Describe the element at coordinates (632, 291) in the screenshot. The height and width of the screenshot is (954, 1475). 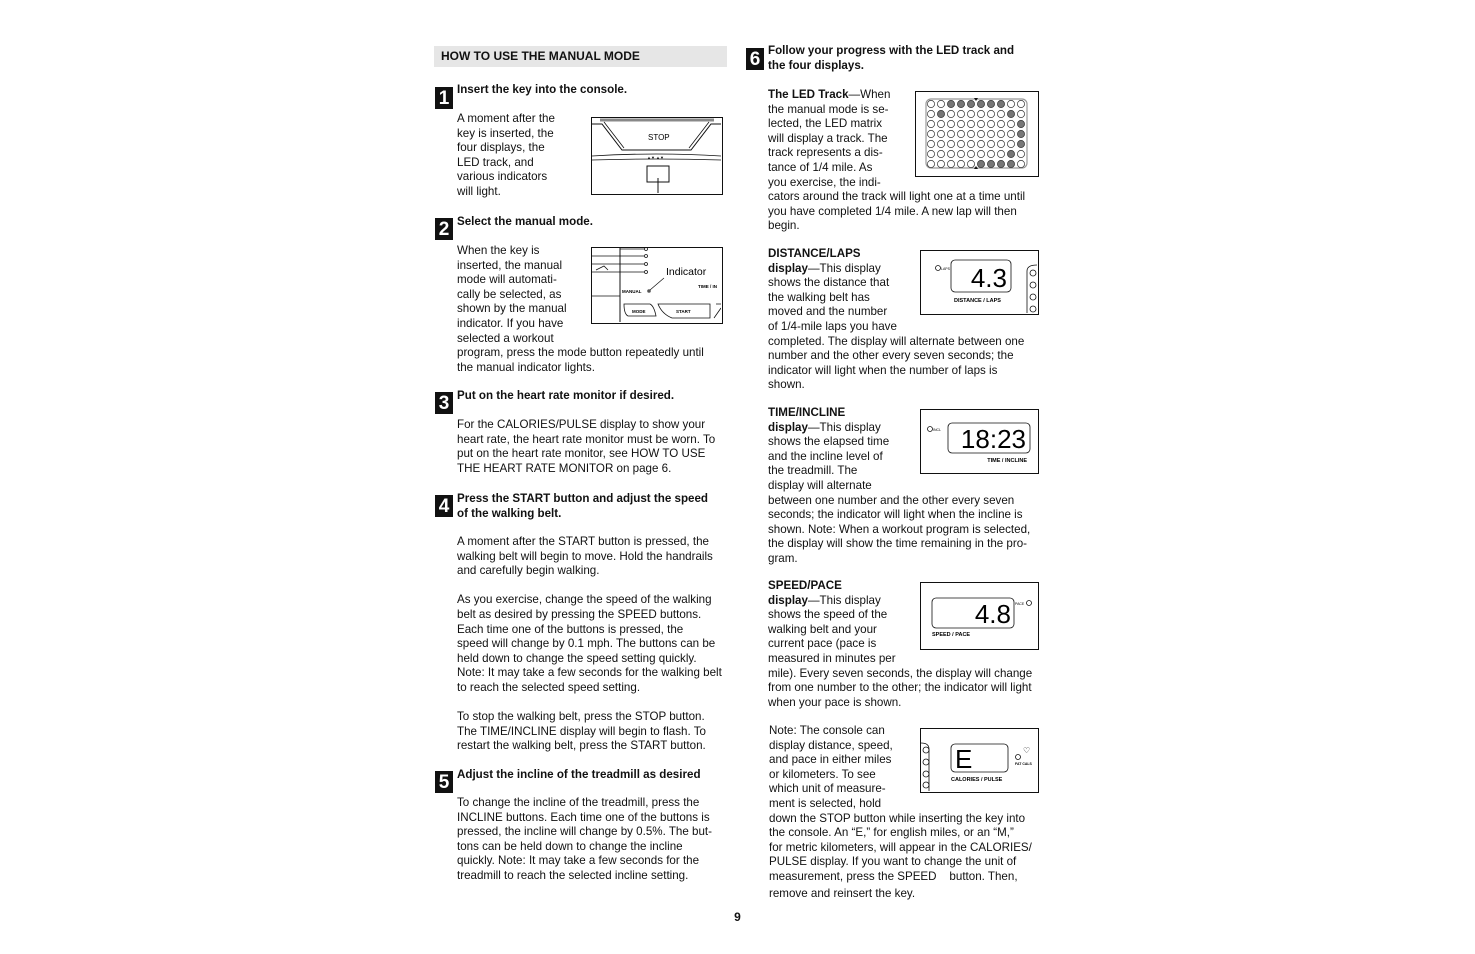
I see `manual-label: MANUAL` at that location.